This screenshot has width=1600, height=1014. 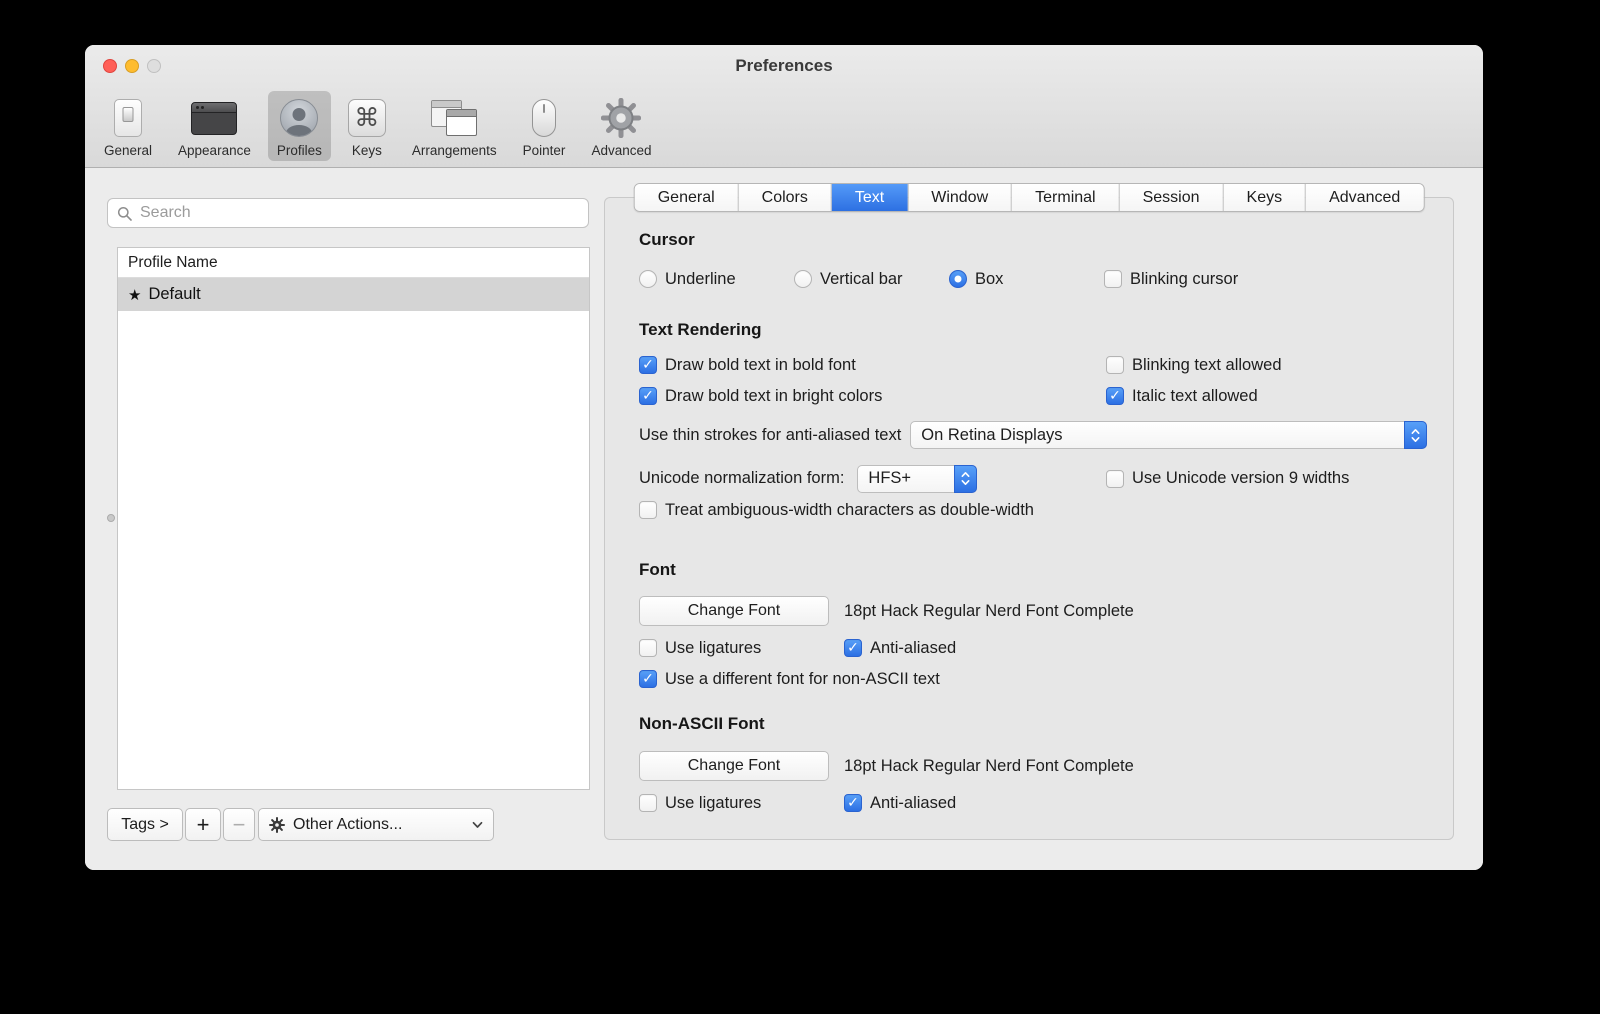 I want to click on toolbar-item-arrangements: Arrangements, so click(x=454, y=126).